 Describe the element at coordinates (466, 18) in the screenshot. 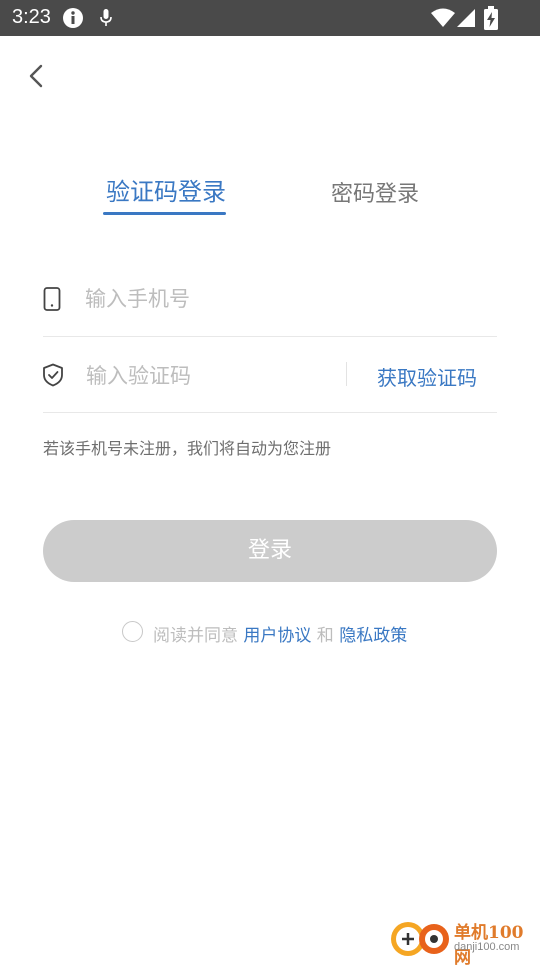

I see `signal-icon` at that location.